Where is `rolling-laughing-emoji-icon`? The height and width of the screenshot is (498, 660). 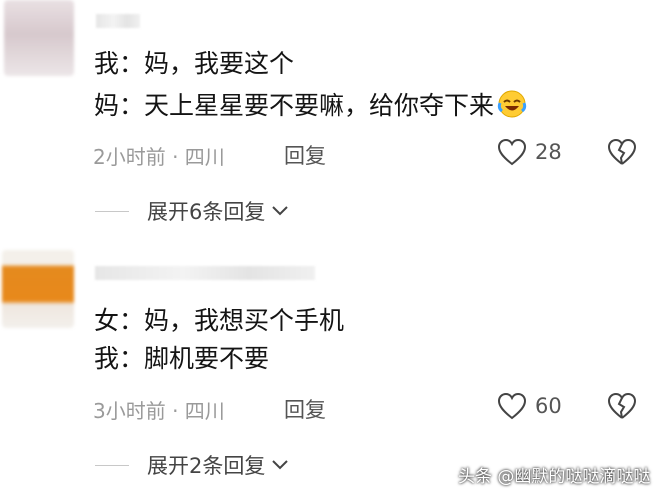
rolling-laughing-emoji-icon is located at coordinates (512, 104).